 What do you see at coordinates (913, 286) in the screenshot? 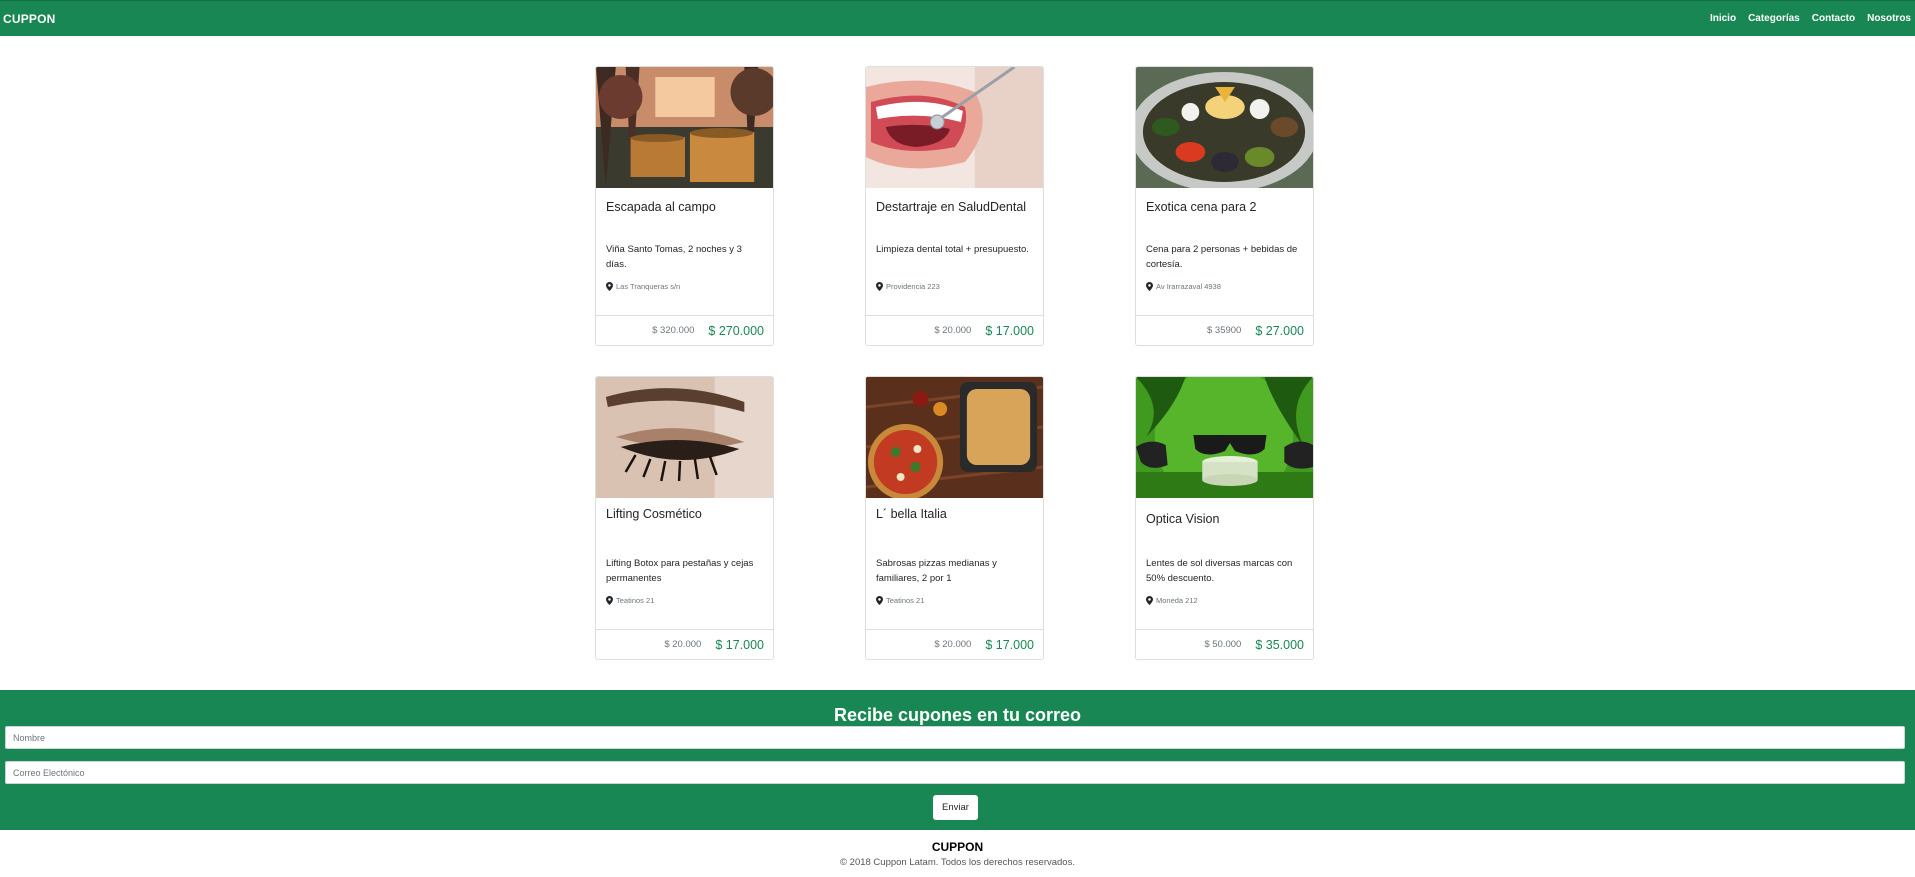
I see `location-text: Providencia 223` at bounding box center [913, 286].